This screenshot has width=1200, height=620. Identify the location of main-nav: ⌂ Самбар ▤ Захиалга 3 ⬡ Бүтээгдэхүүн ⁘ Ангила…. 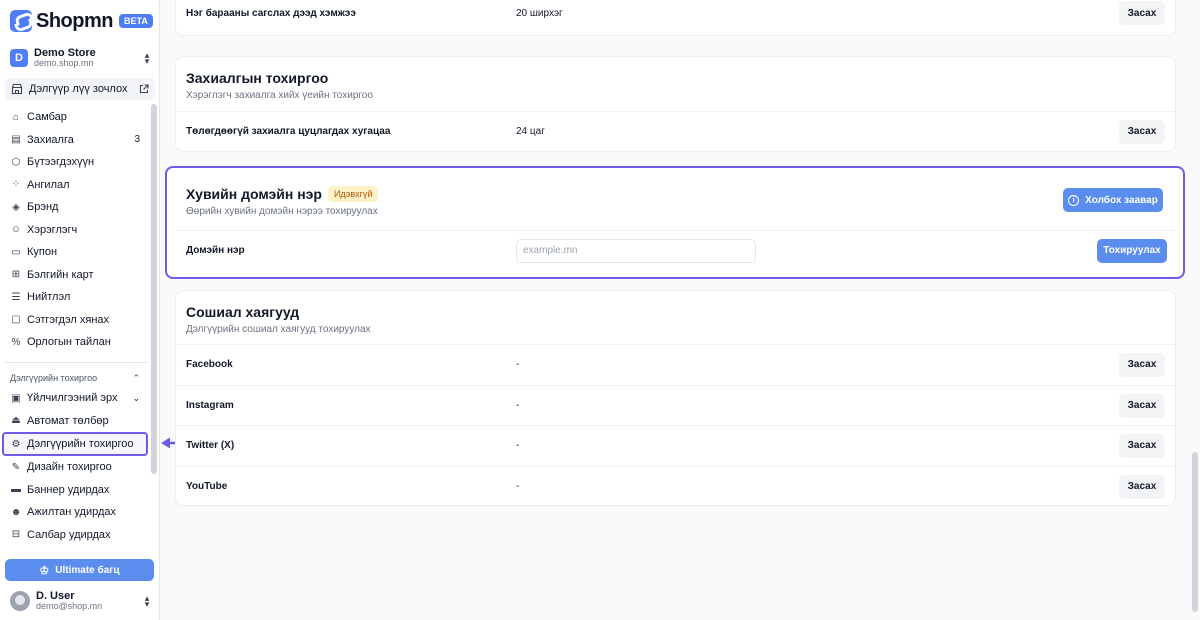
(75, 230).